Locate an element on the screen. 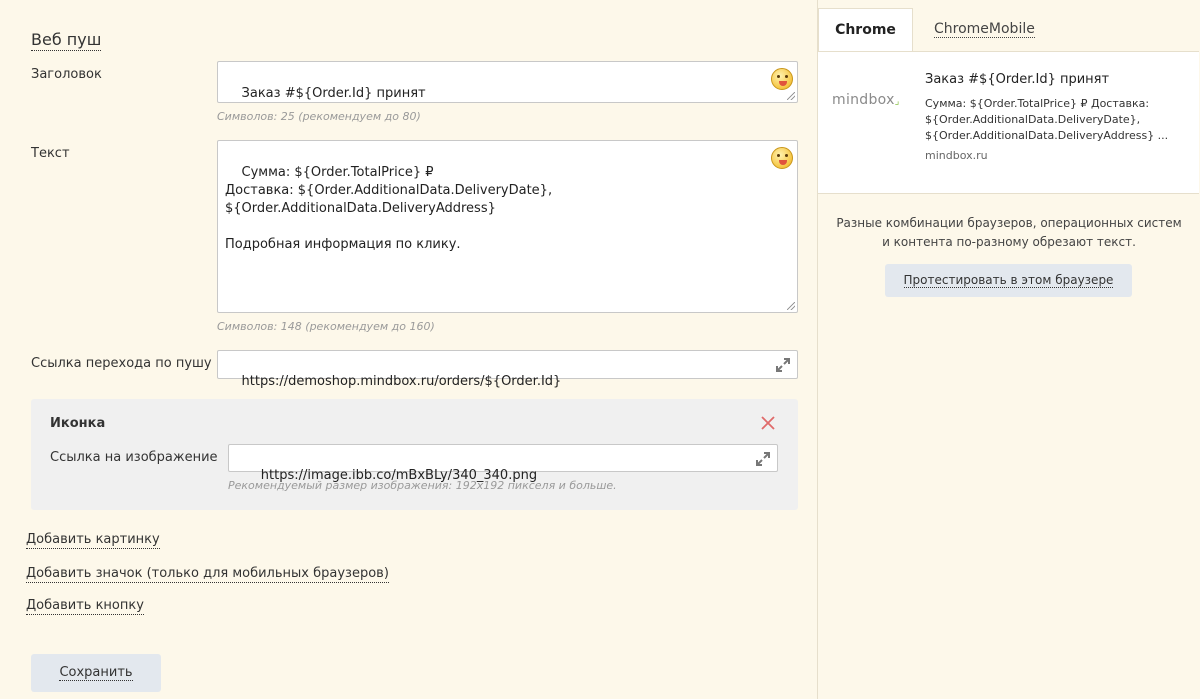  link-label: Ссылка перехода по пушу is located at coordinates (121, 363).